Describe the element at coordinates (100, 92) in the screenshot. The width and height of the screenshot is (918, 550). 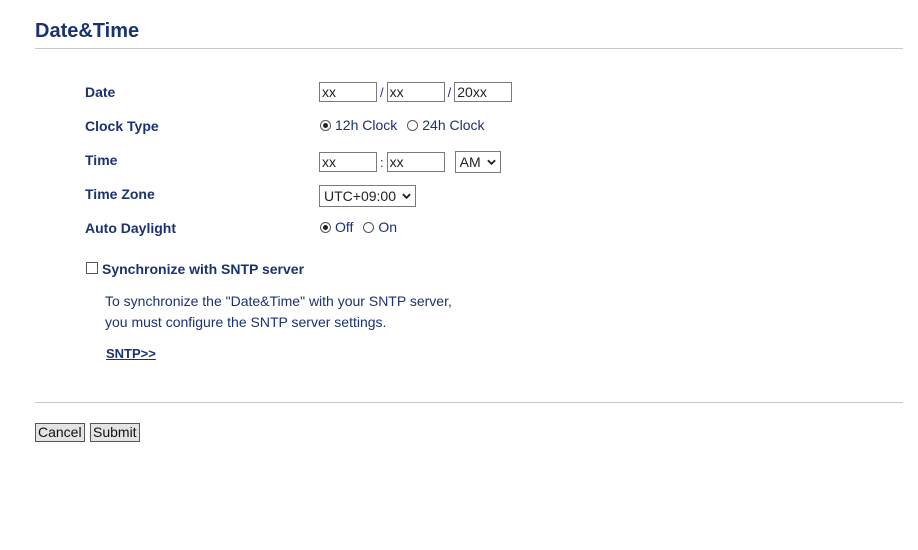
I see `date-label: Date` at that location.